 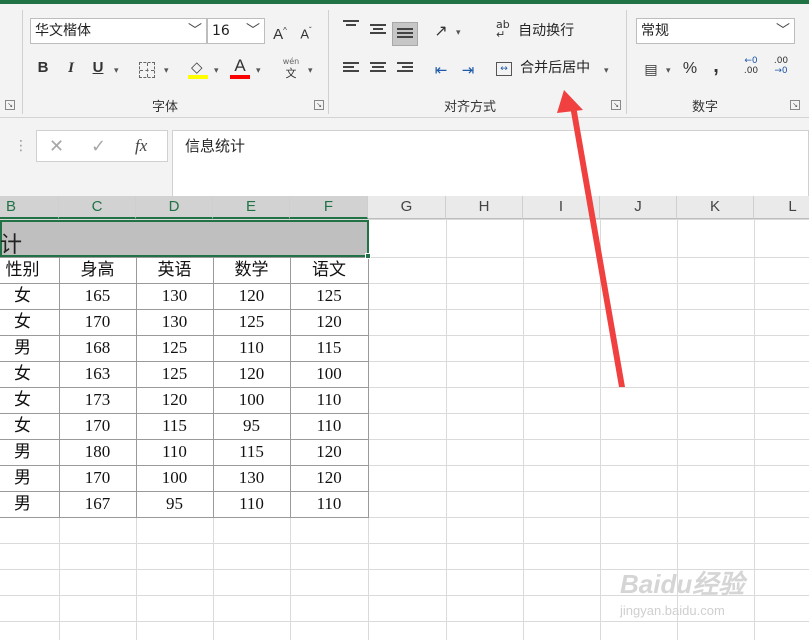 What do you see at coordinates (306, 31) in the screenshot?
I see `shrink-font-button: Aˇ` at bounding box center [306, 31].